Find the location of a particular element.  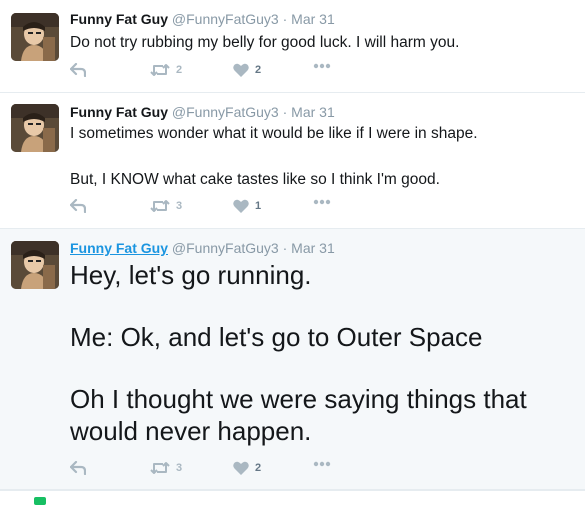

retweet-count: 2 is located at coordinates (179, 70).